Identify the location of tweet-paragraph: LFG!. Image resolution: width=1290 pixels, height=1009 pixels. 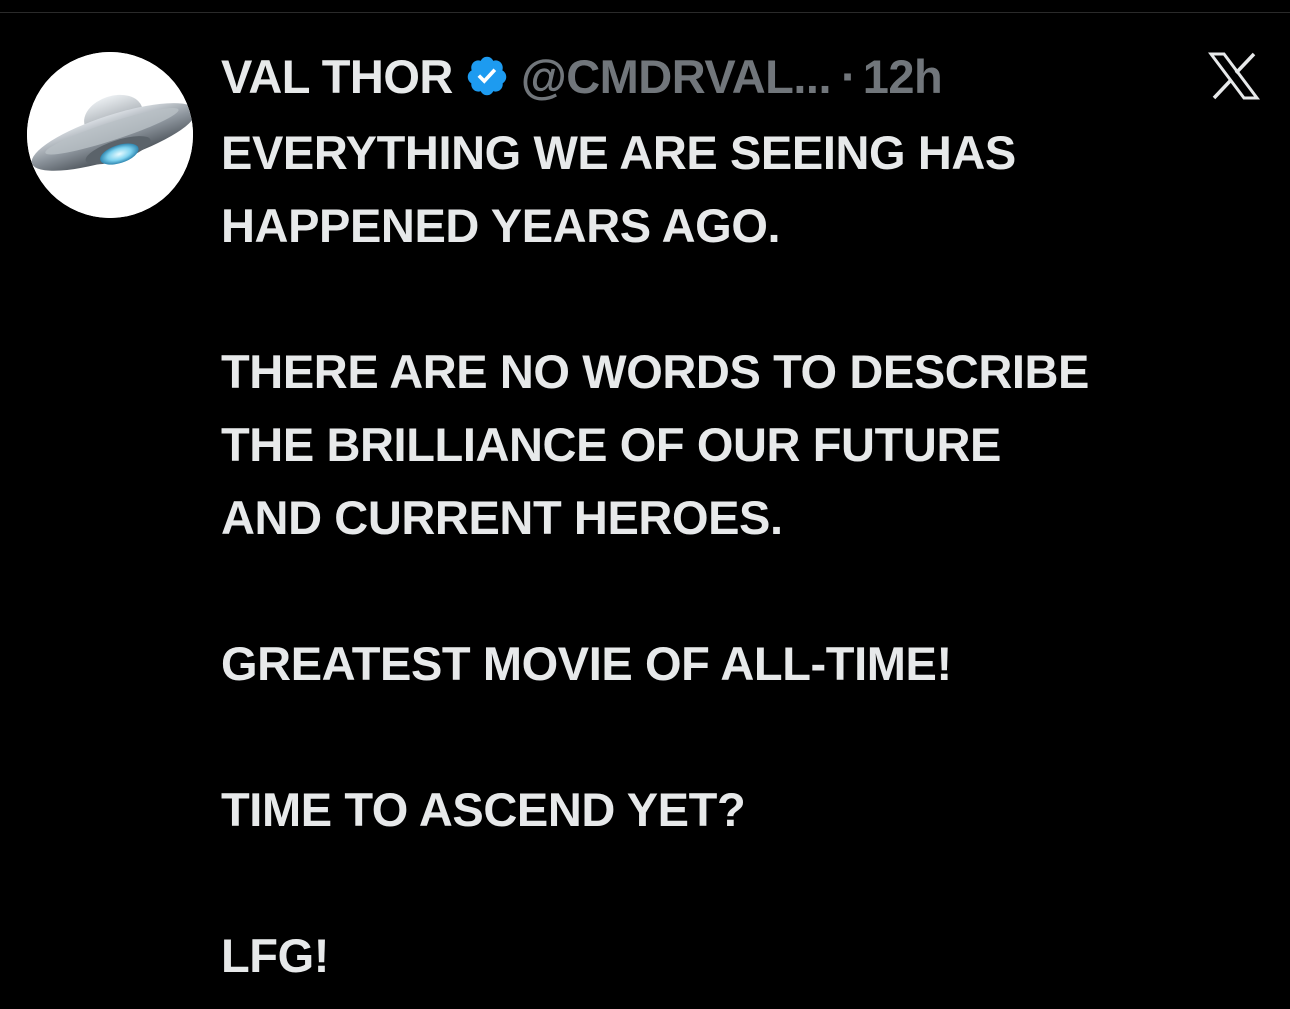
(275, 955).